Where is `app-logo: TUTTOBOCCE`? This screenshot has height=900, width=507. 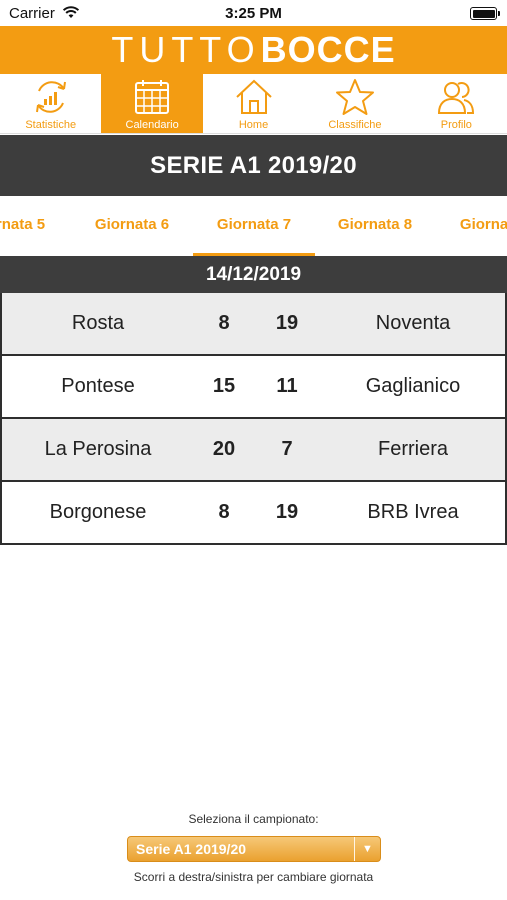
app-logo: TUTTOBOCCE is located at coordinates (253, 50).